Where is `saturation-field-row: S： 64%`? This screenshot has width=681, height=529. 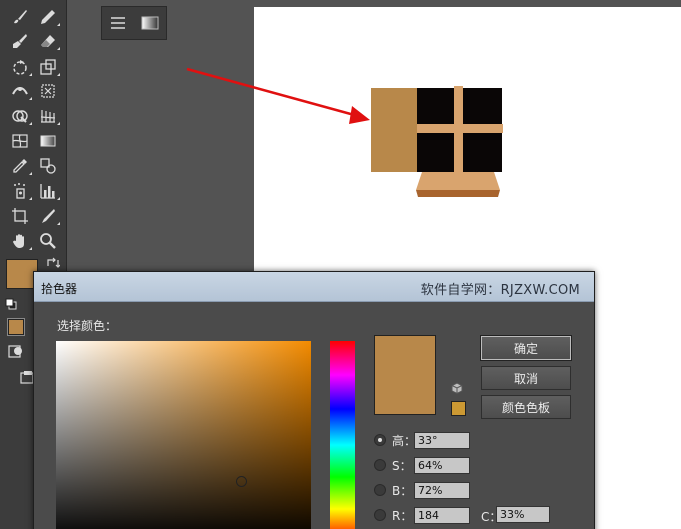
saturation-field-row: S： 64% is located at coordinates (422, 465).